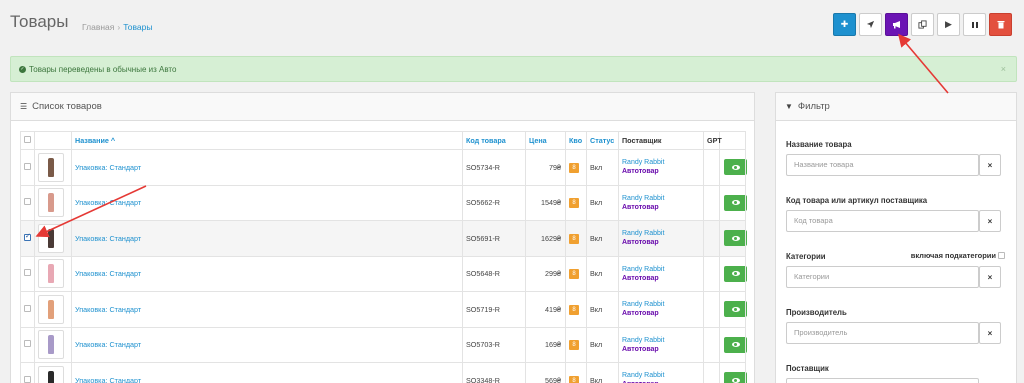 Image resolution: width=1024 pixels, height=383 pixels. Describe the element at coordinates (990, 277) in the screenshot. I see `category-filter-clear-button: ×` at that location.